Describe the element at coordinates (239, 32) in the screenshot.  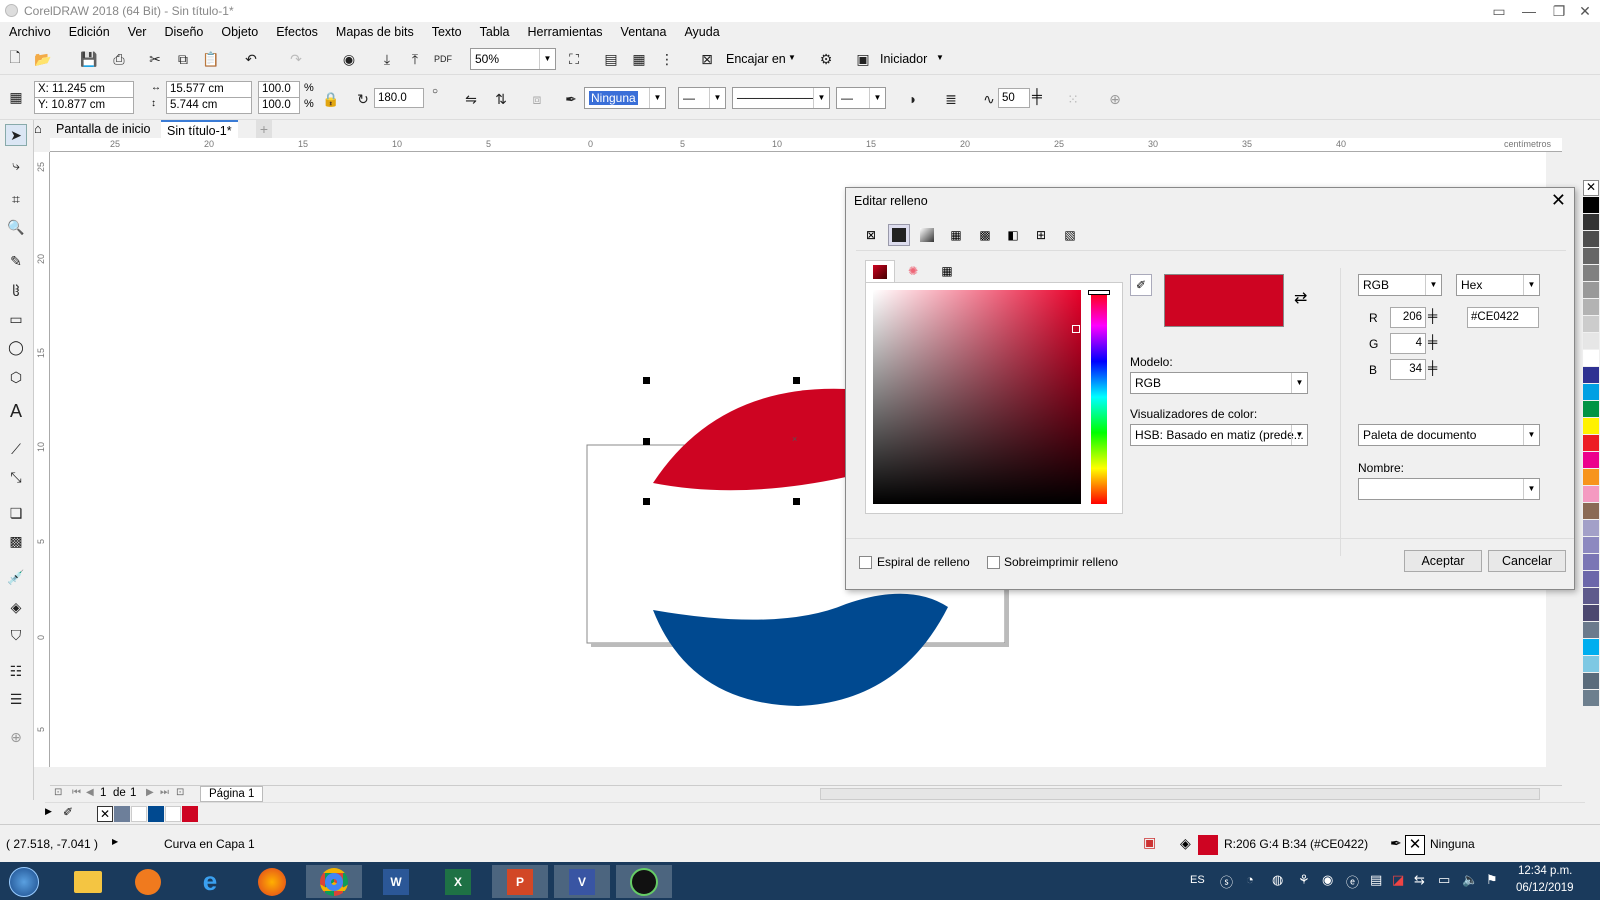
I see `menu-objeto: Objeto` at that location.